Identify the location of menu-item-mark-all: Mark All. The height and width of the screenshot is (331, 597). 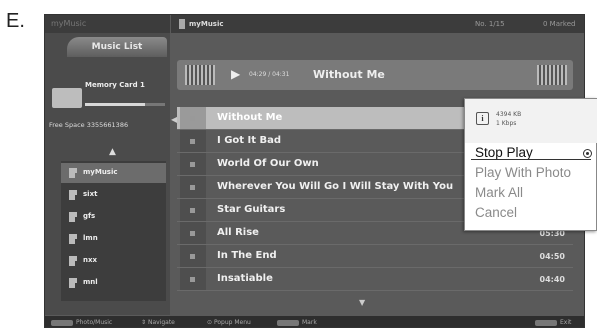
(499, 192).